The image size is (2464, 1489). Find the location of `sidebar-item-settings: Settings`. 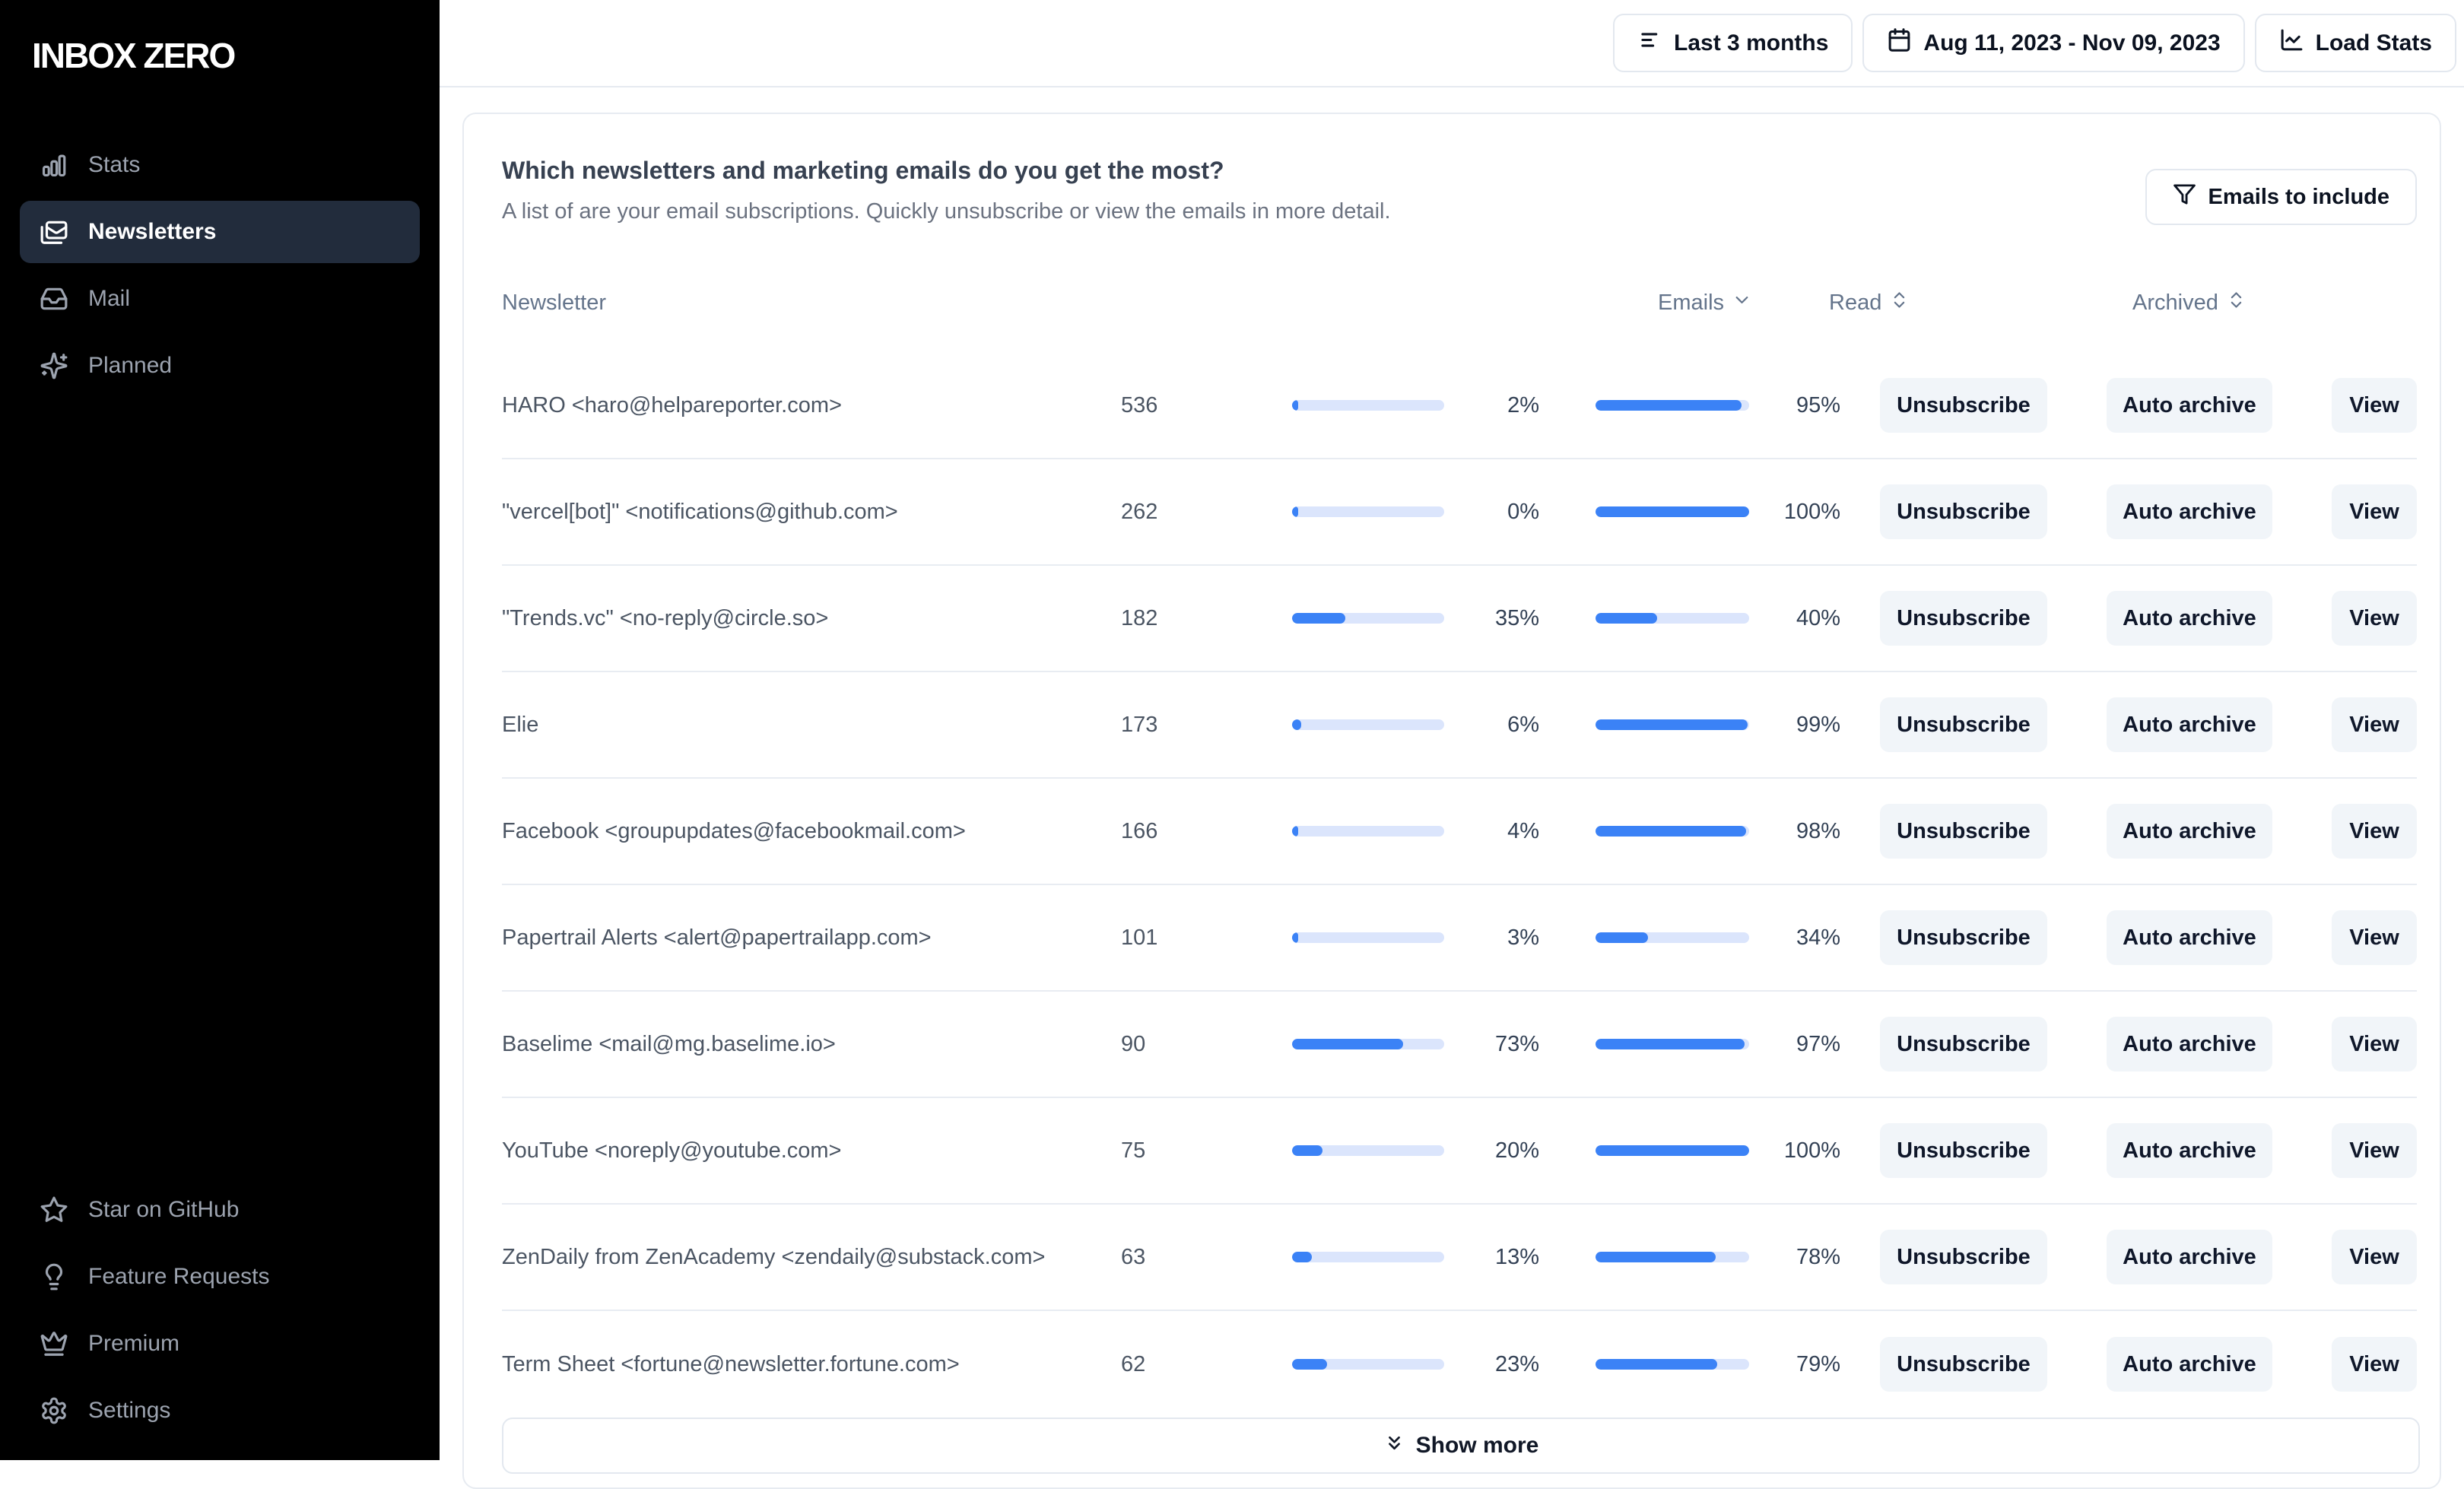

sidebar-item-settings: Settings is located at coordinates (220, 1410).